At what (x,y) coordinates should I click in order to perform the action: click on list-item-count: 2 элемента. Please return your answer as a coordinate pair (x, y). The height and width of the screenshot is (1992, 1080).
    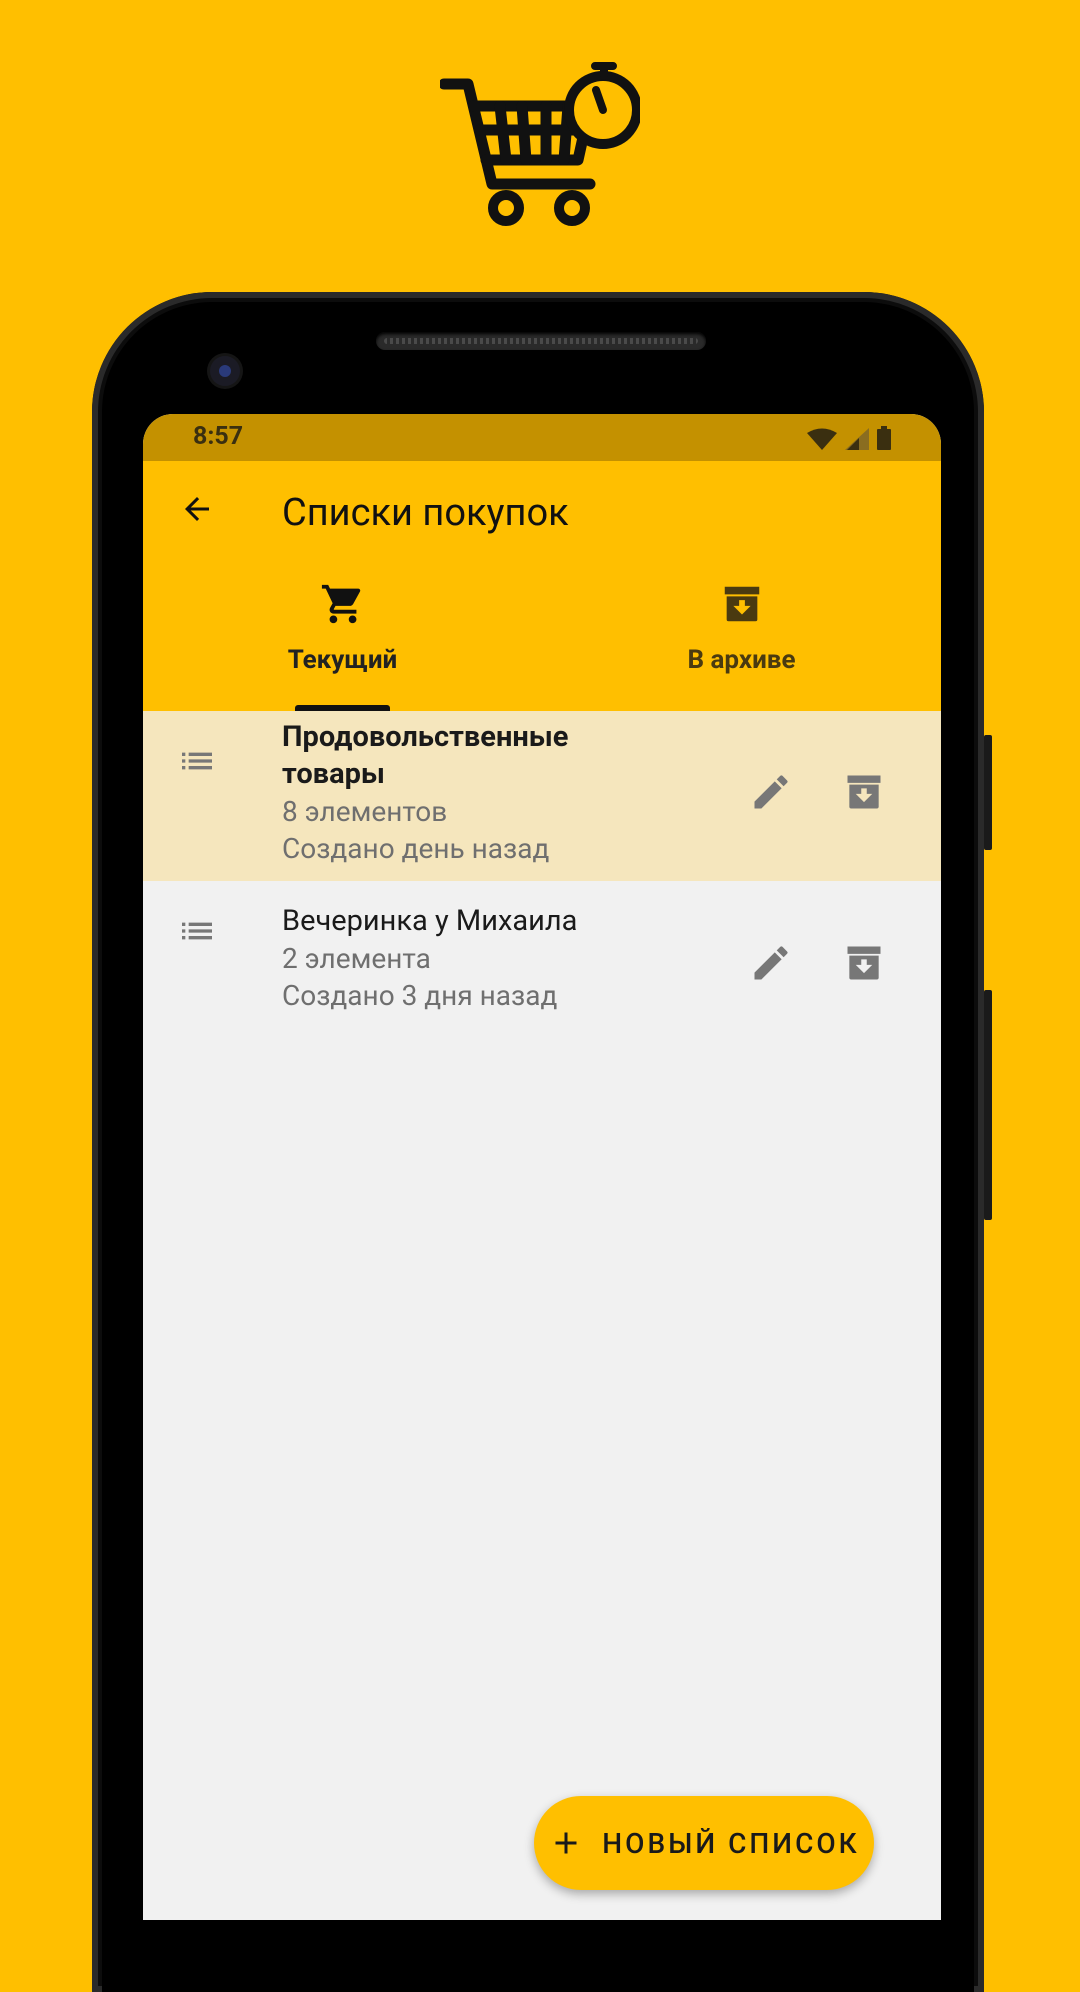
    Looking at the image, I should click on (356, 958).